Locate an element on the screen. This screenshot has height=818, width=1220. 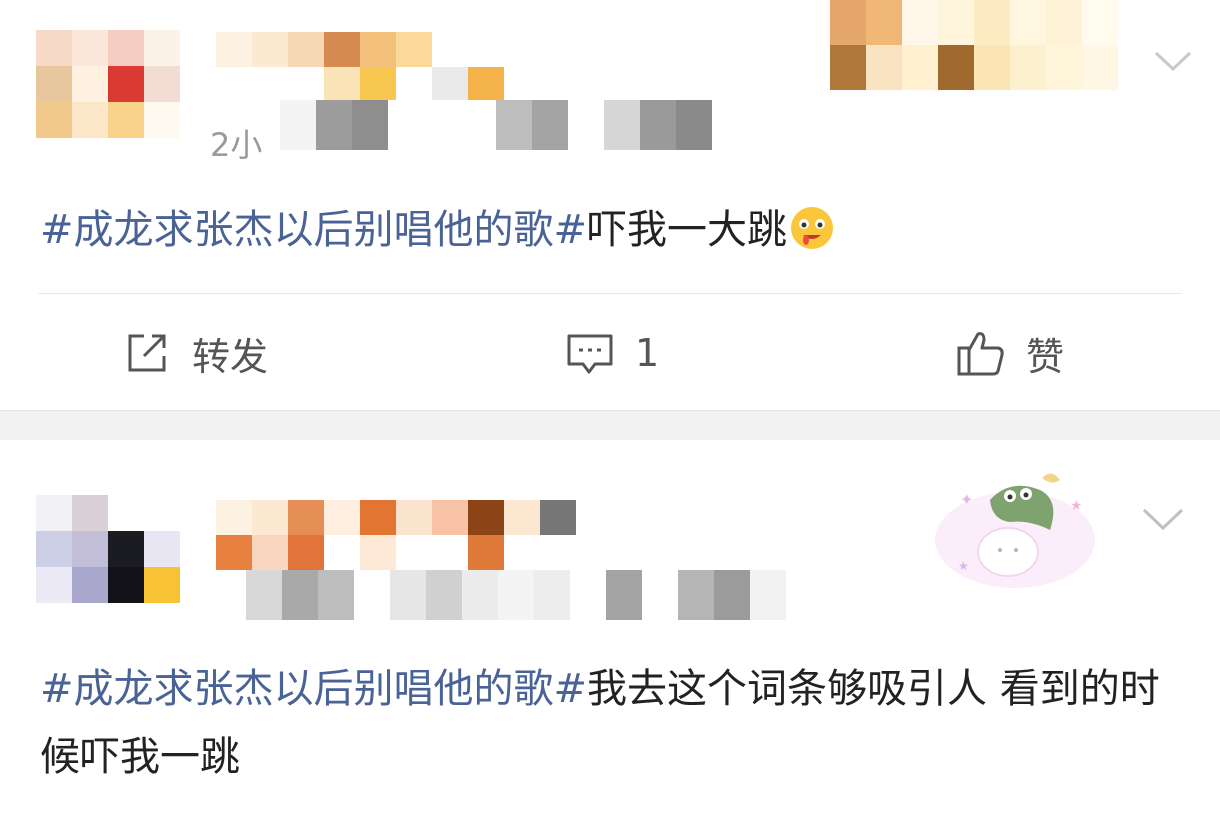
post-meta: 2小 is located at coordinates (236, 143).